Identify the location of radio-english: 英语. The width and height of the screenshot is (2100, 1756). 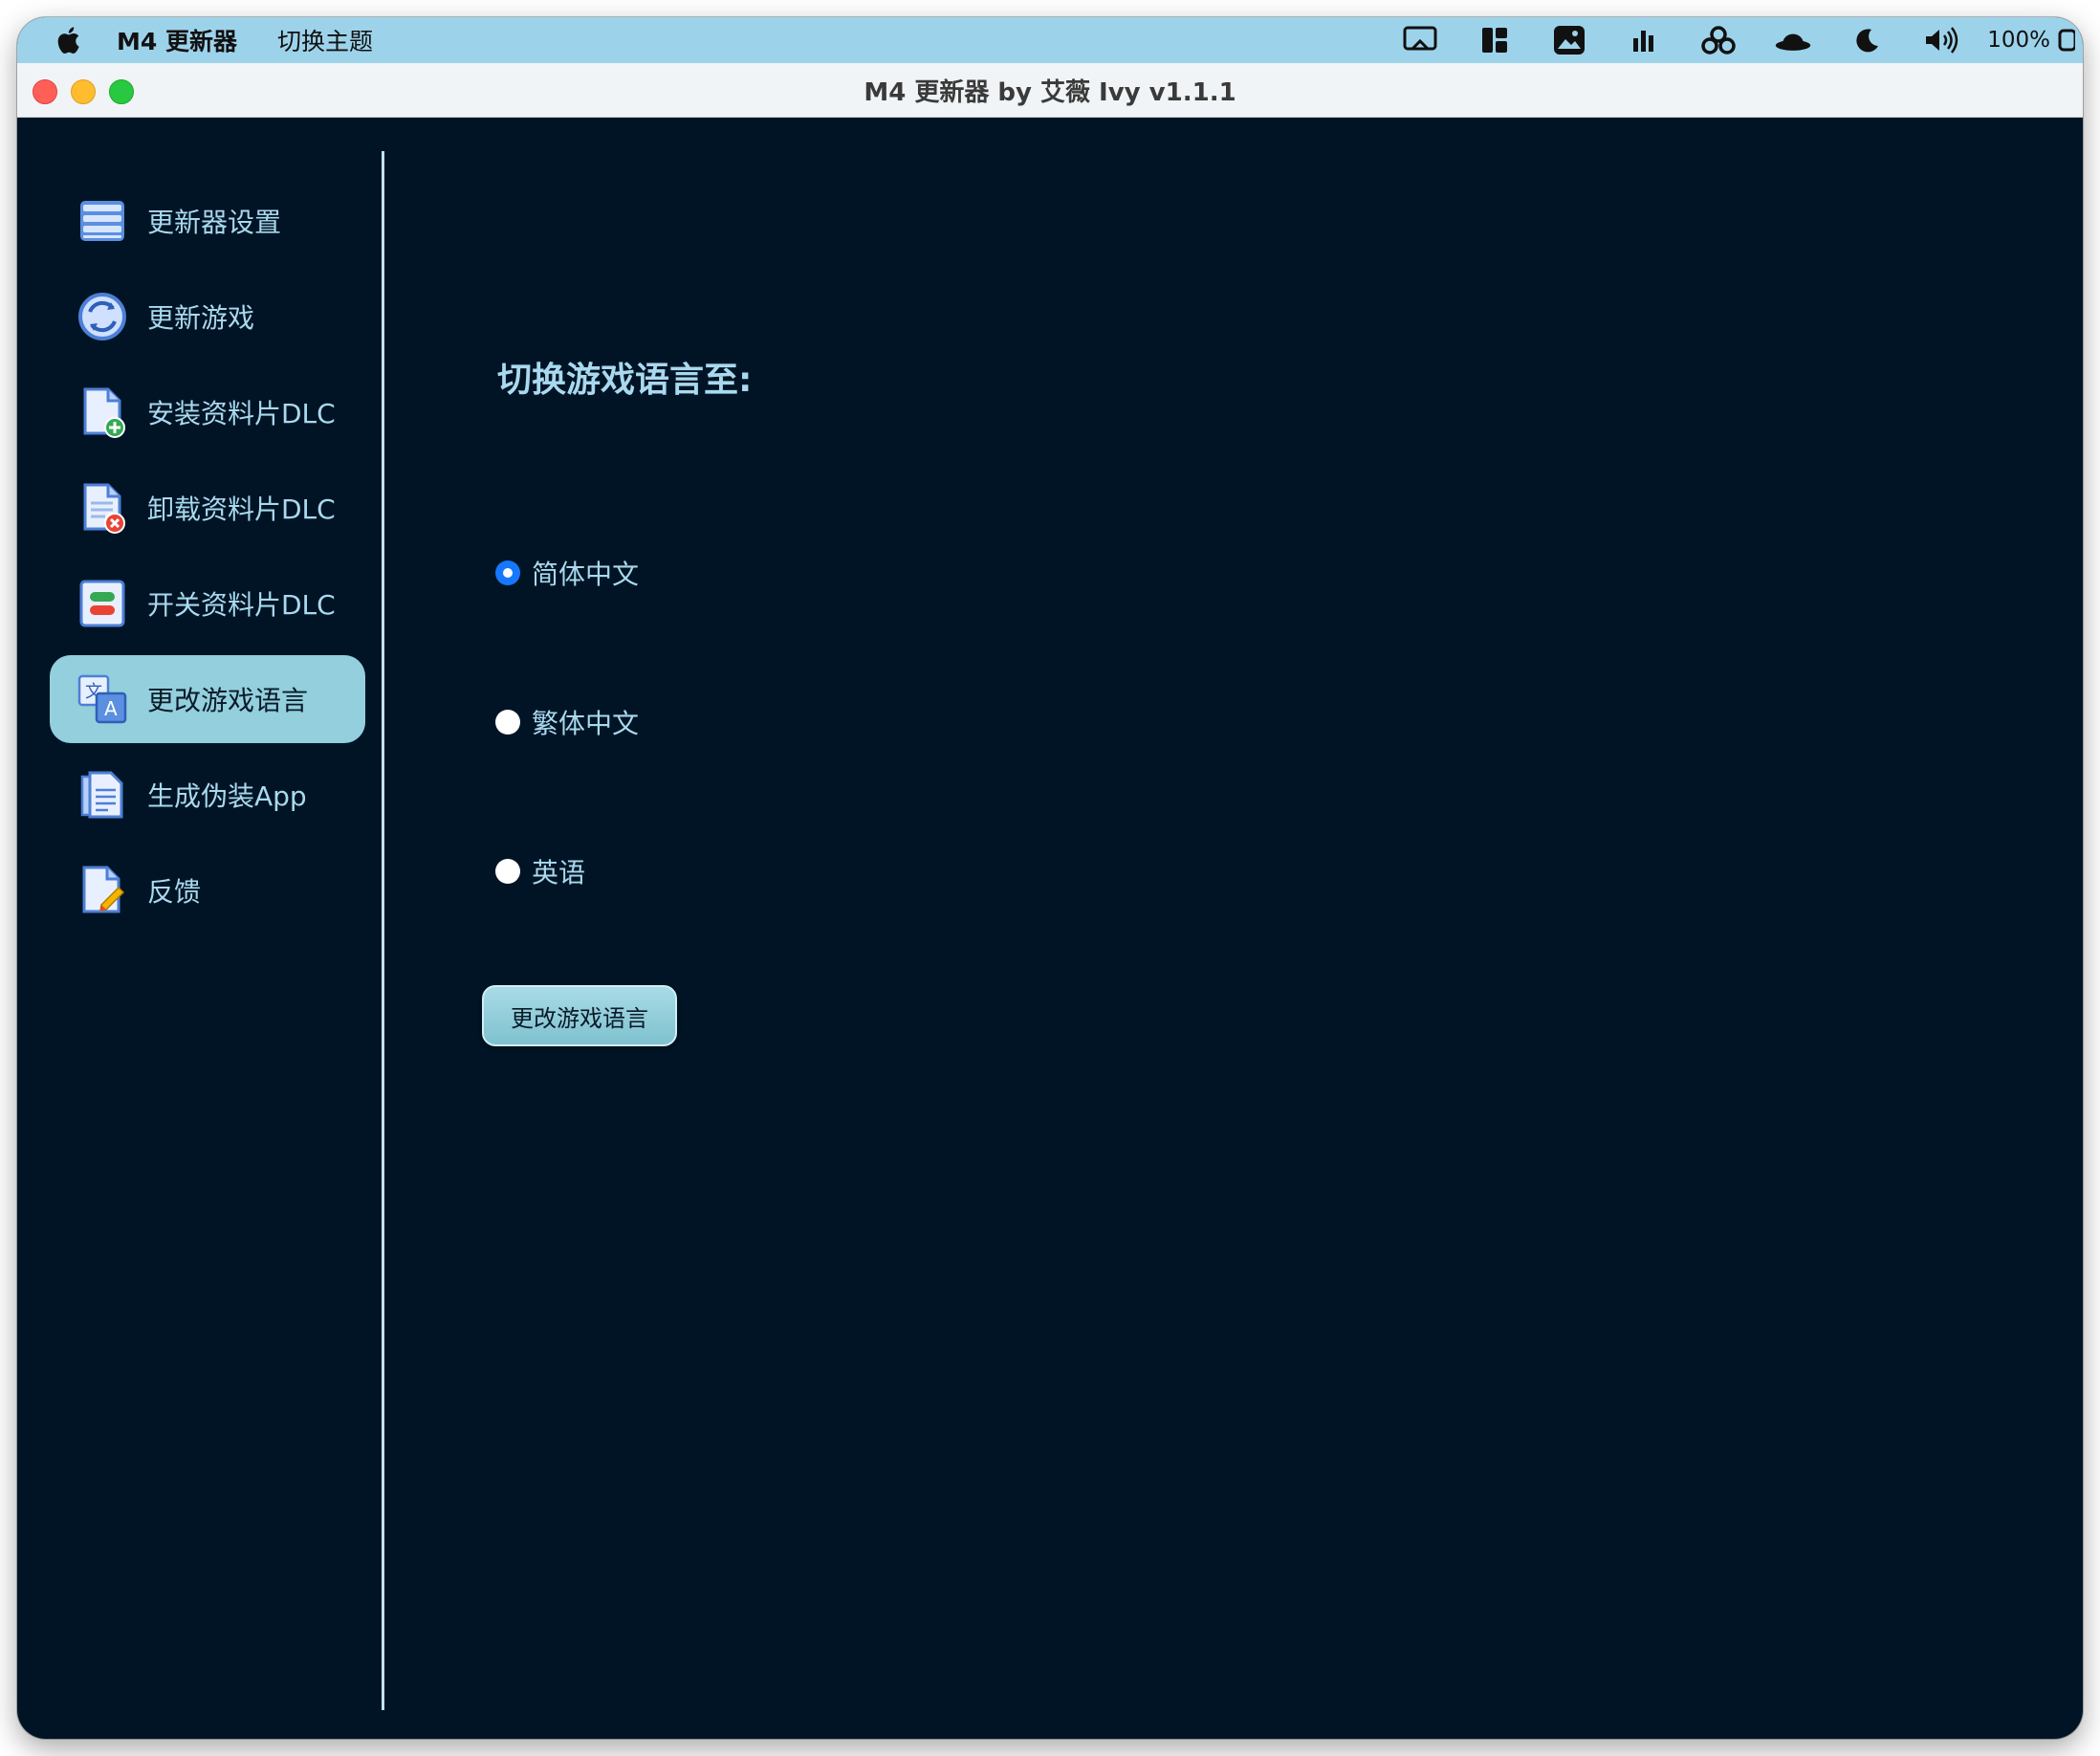
(540, 871).